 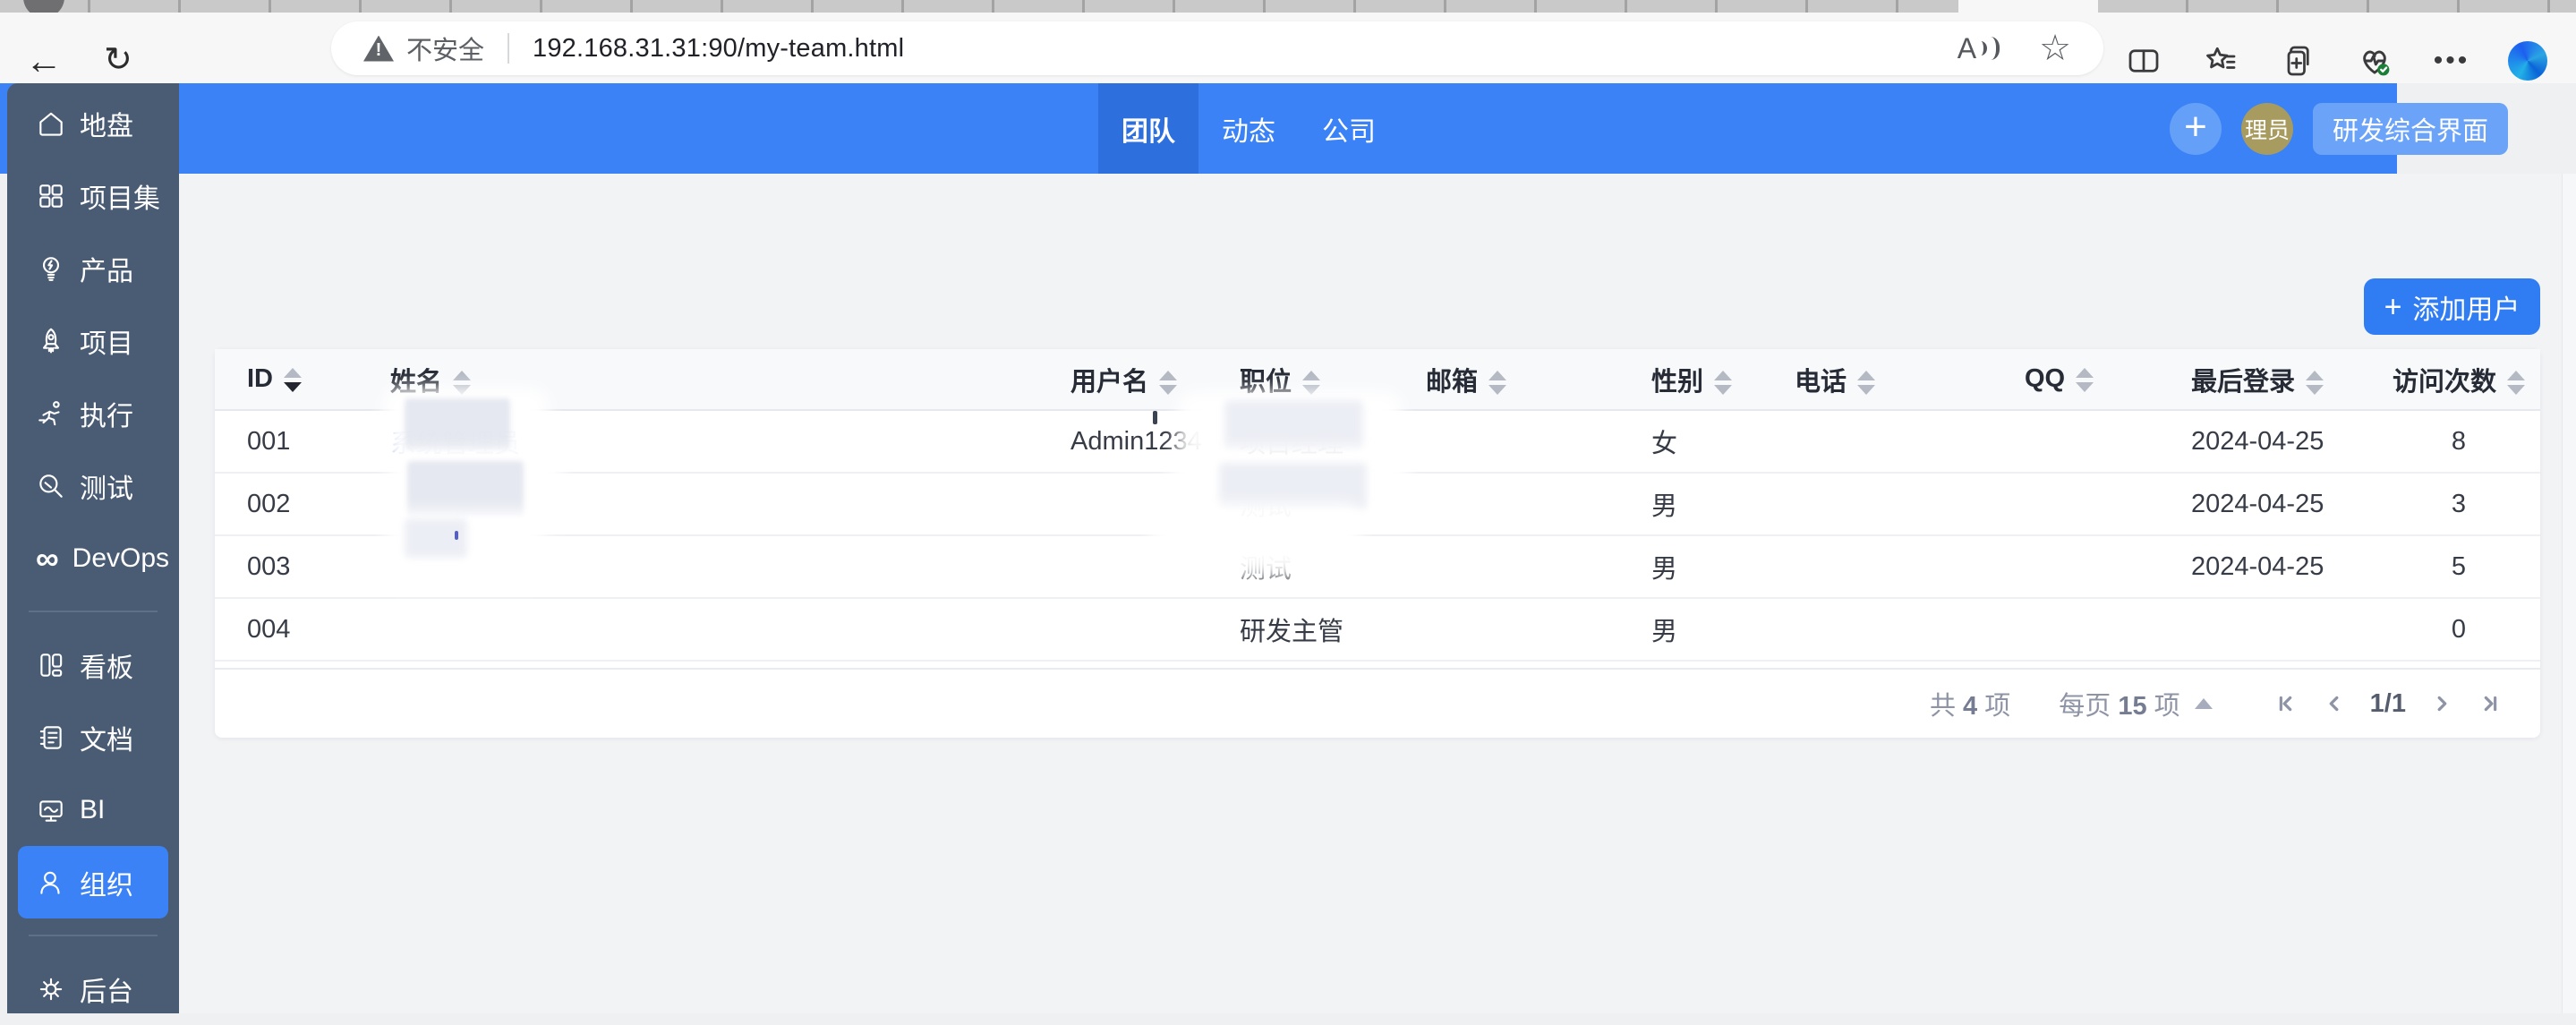 What do you see at coordinates (51, 989) in the screenshot?
I see `gear-icon` at bounding box center [51, 989].